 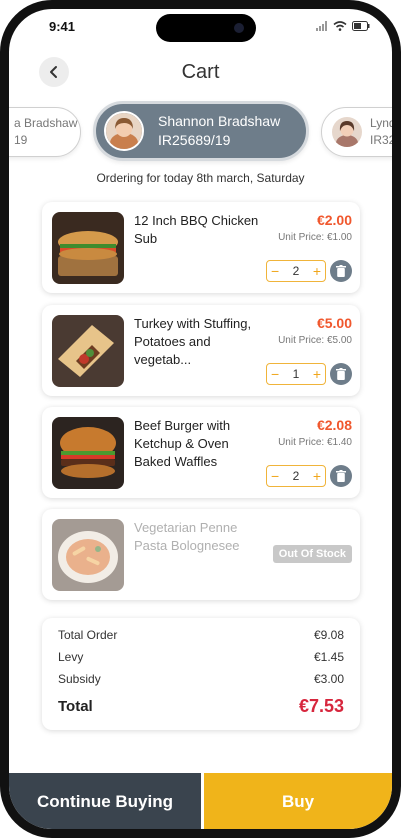 What do you see at coordinates (88, 555) in the screenshot?
I see `pasta-image` at bounding box center [88, 555].